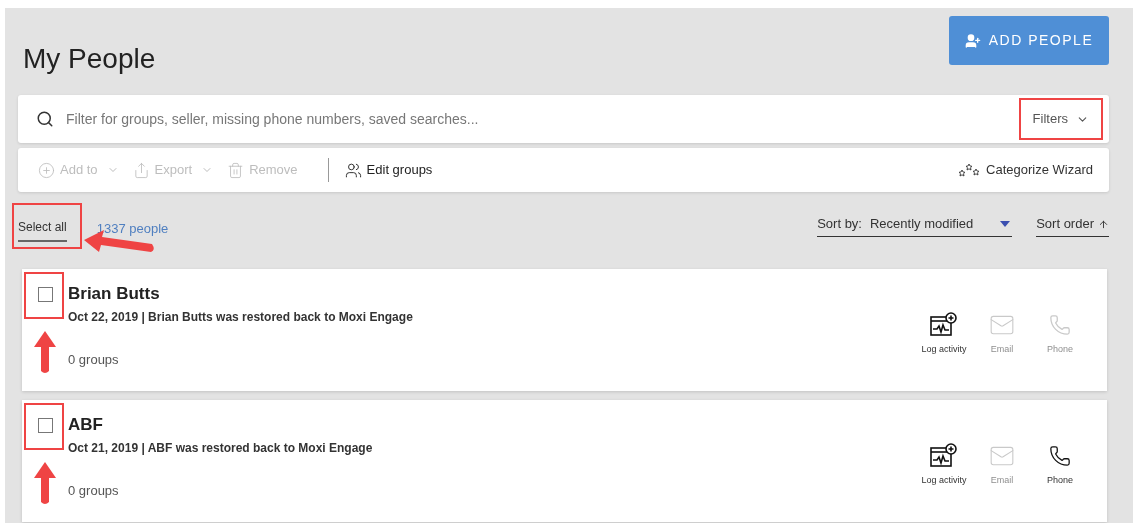  What do you see at coordinates (236, 170) in the screenshot?
I see `trash-icon` at bounding box center [236, 170].